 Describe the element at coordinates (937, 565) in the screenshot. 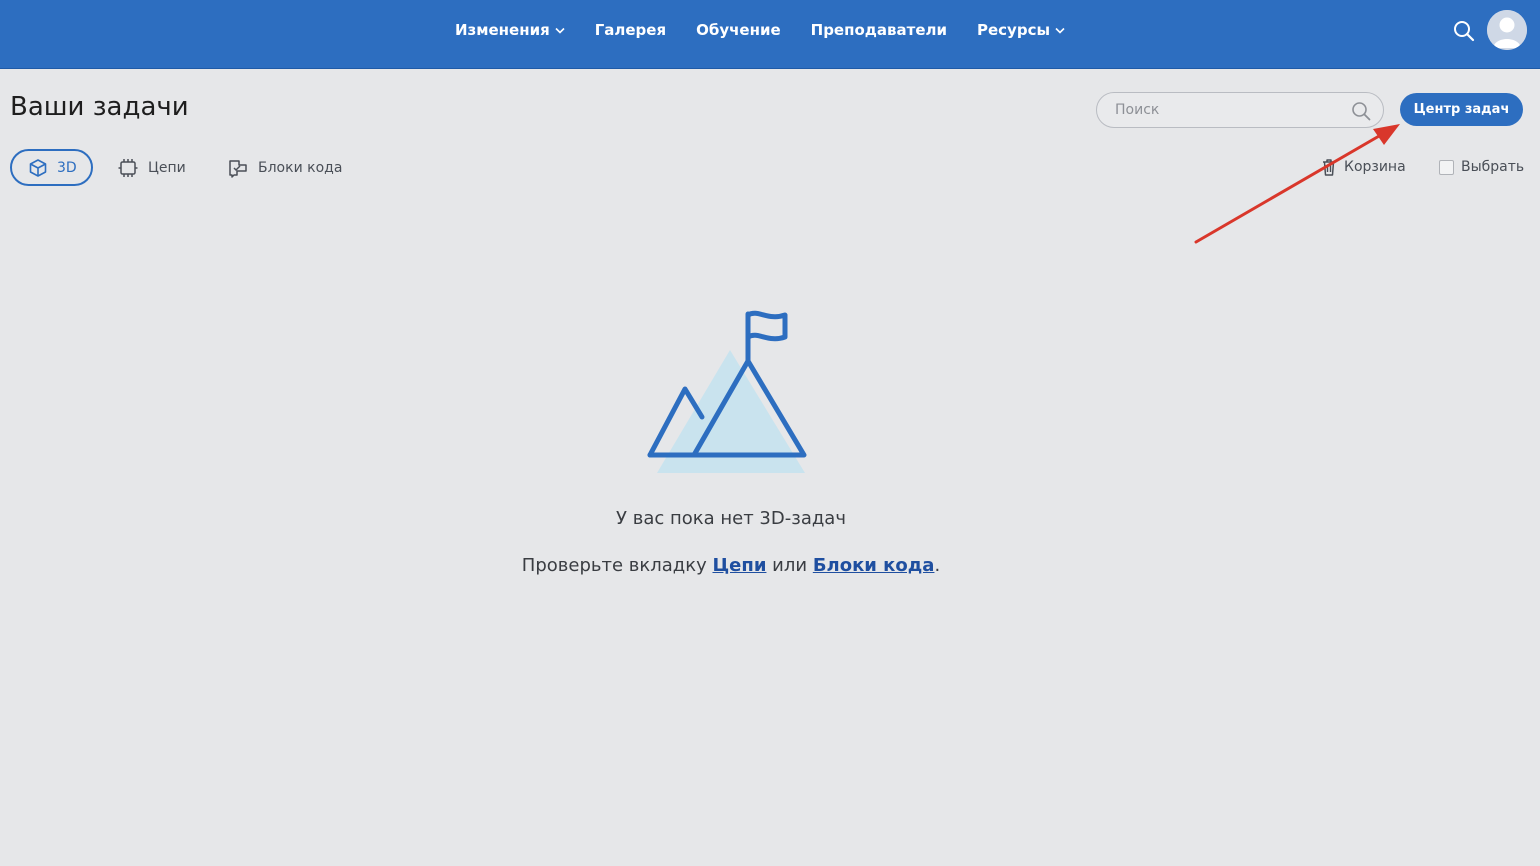

I see `hint-text: .` at that location.